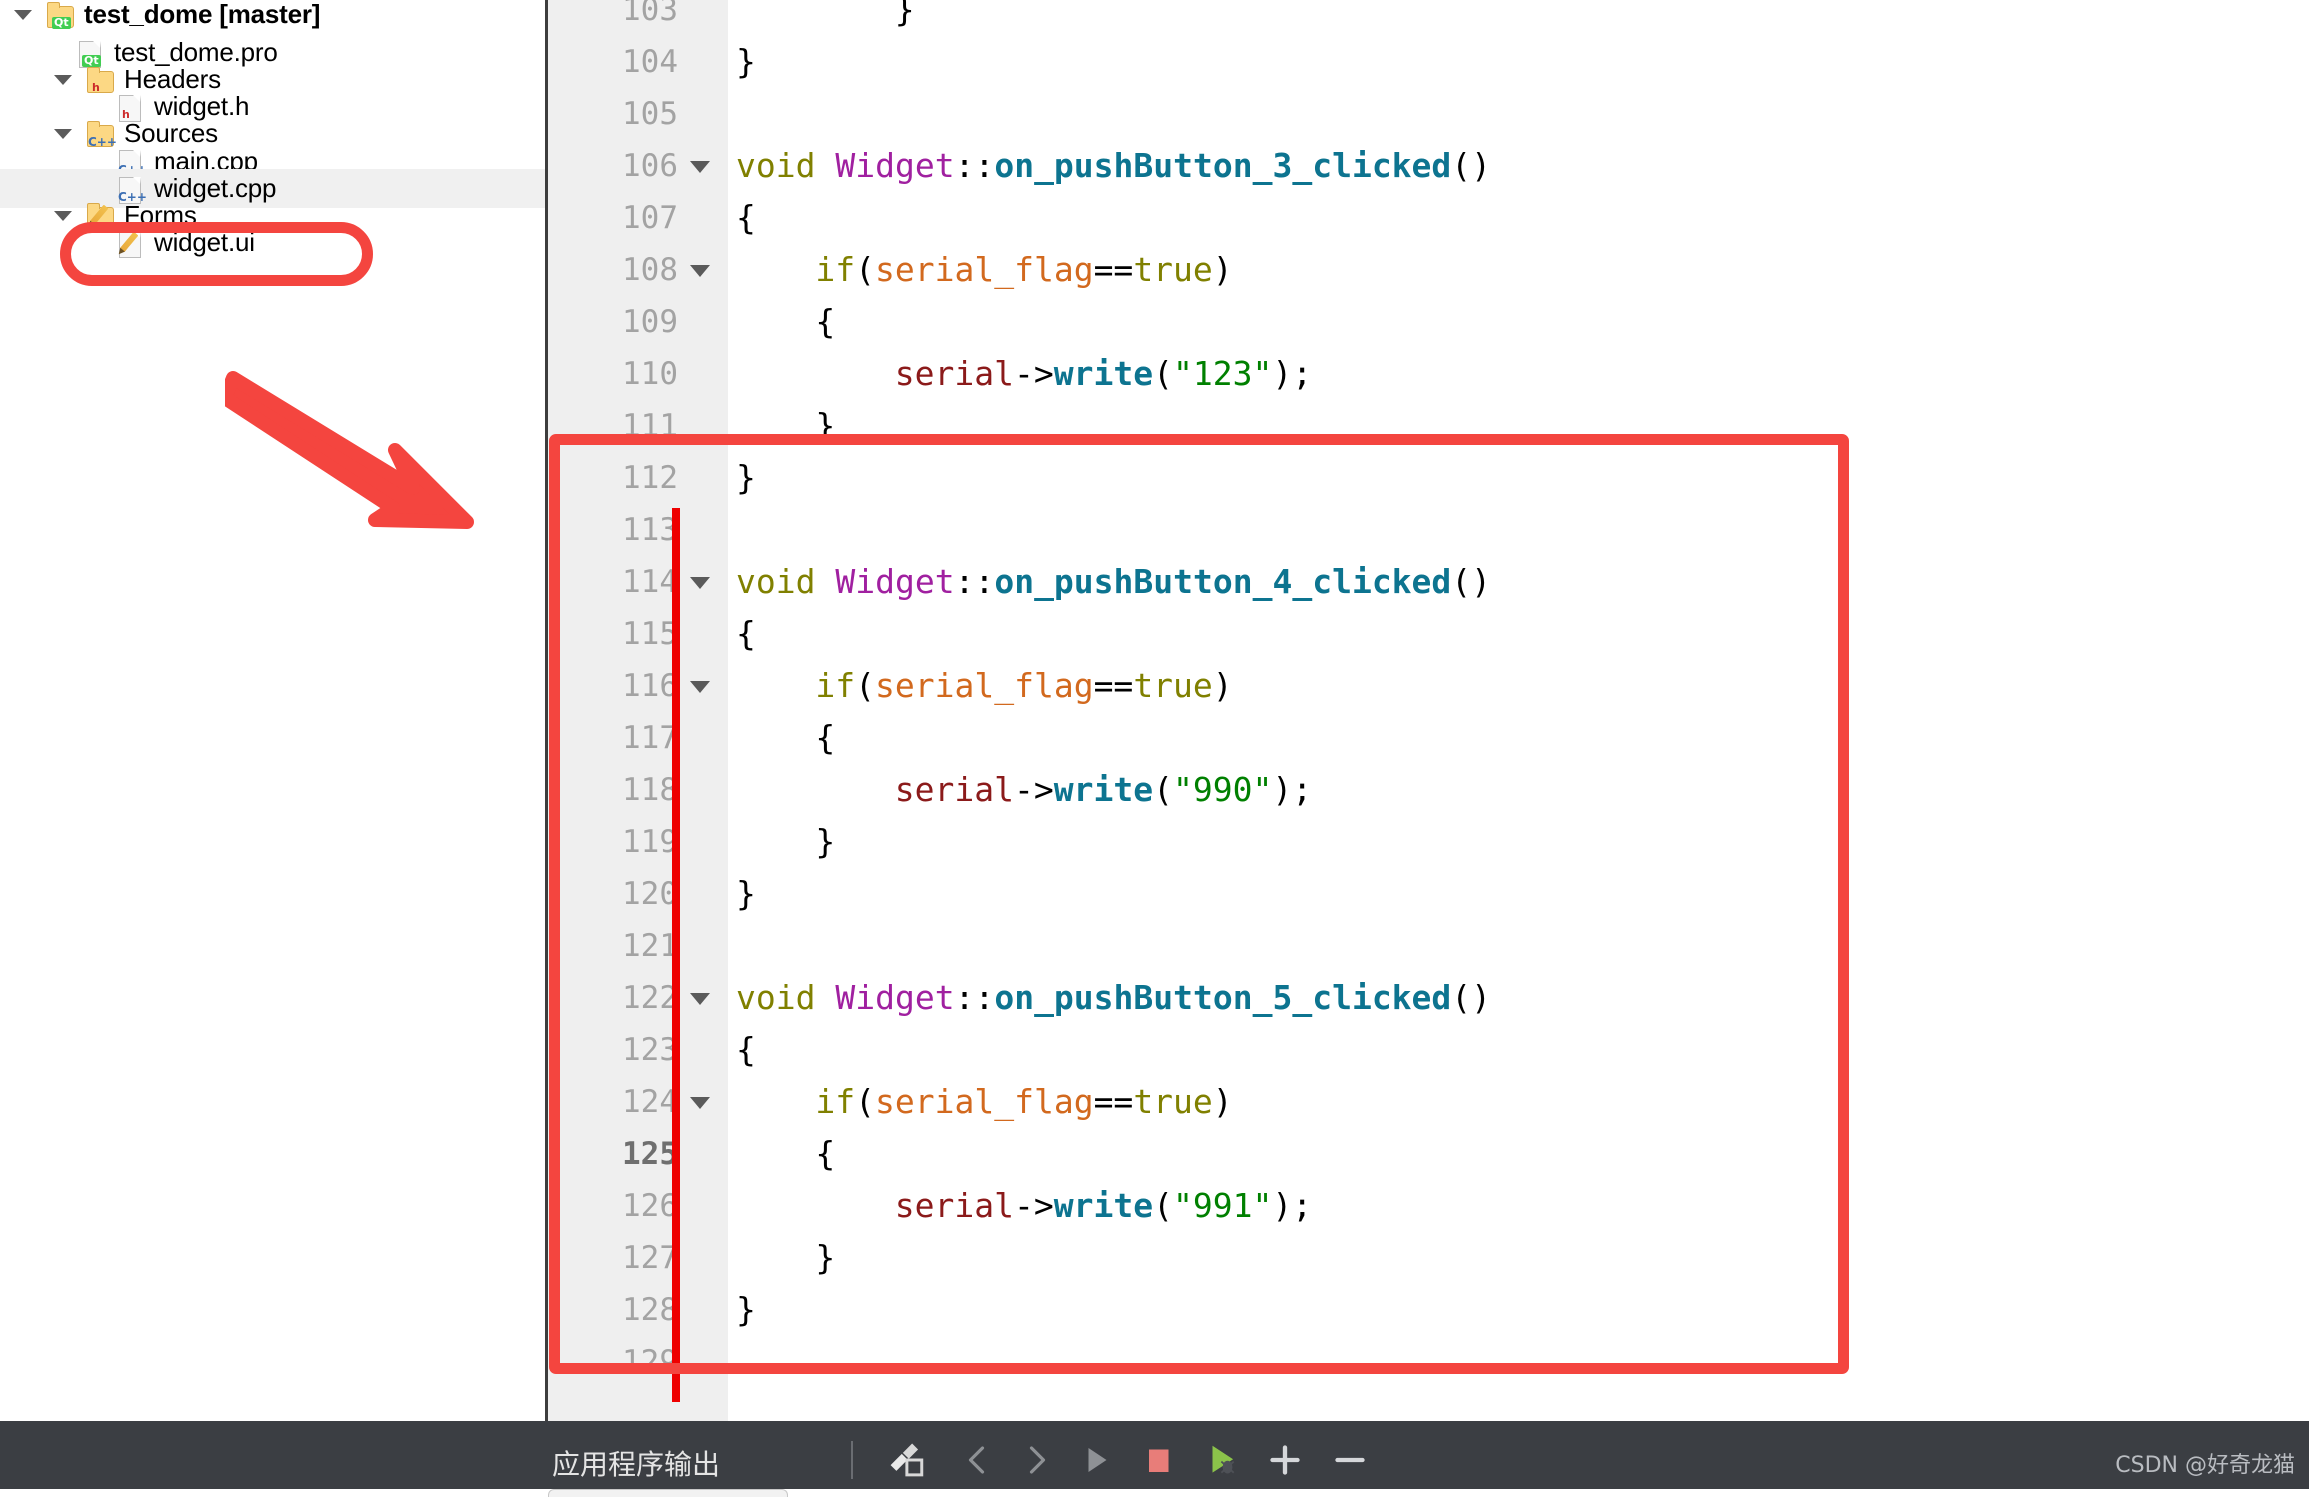  I want to click on line-number: 119, so click(650, 842).